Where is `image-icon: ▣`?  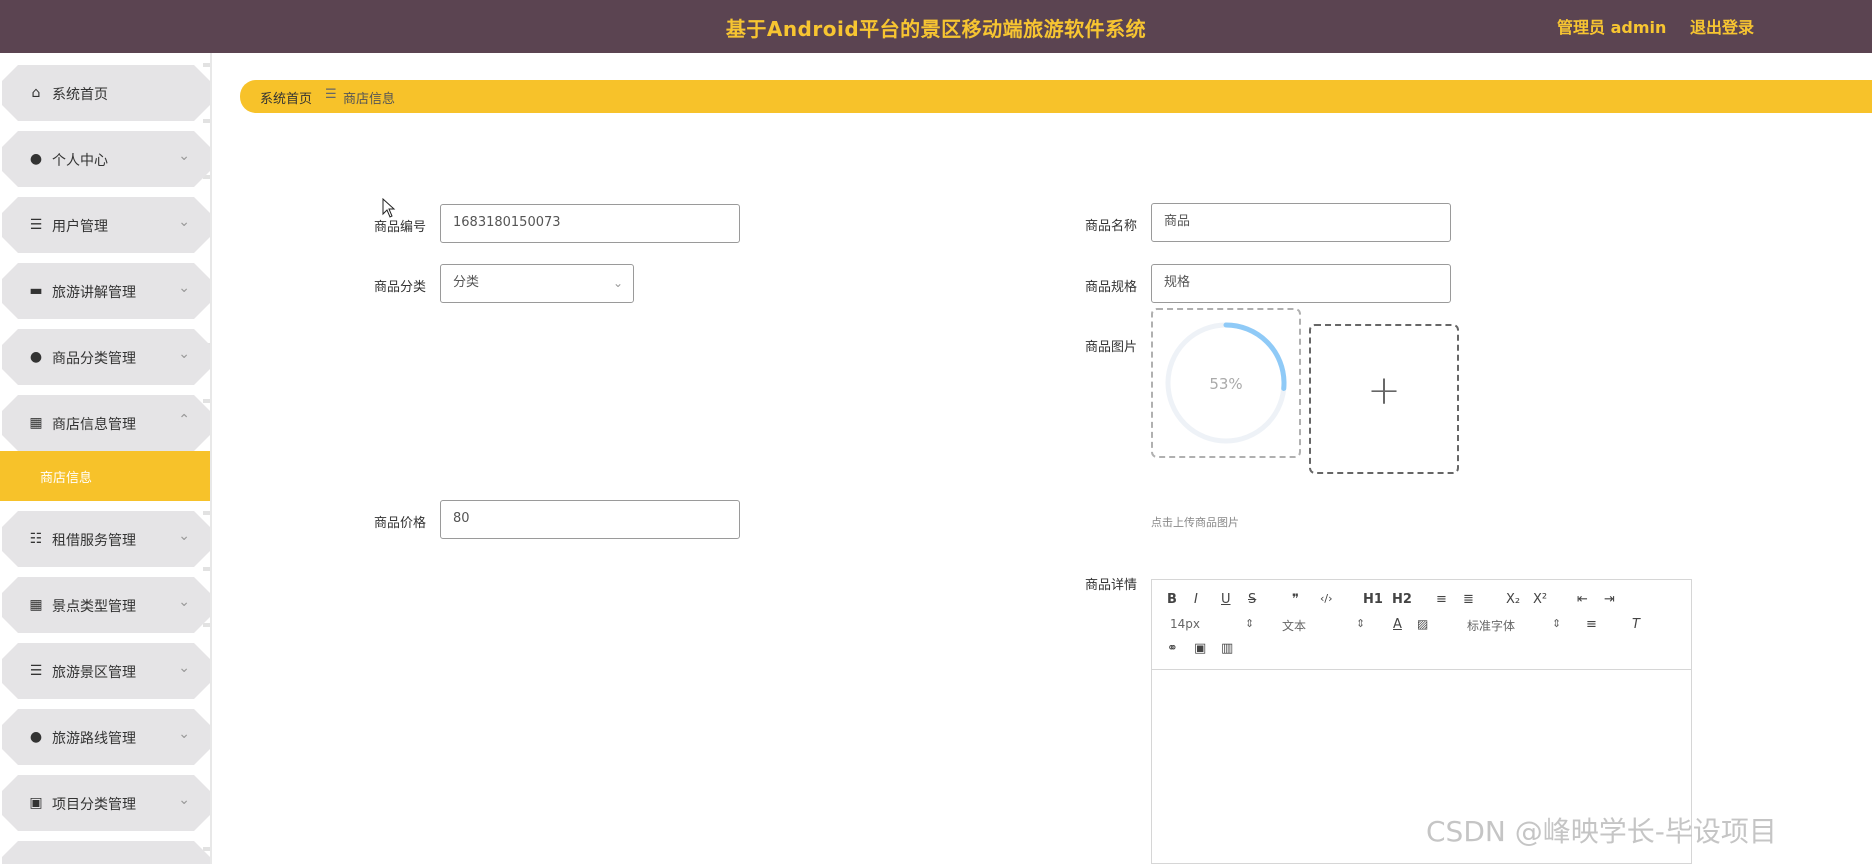 image-icon: ▣ is located at coordinates (1200, 648).